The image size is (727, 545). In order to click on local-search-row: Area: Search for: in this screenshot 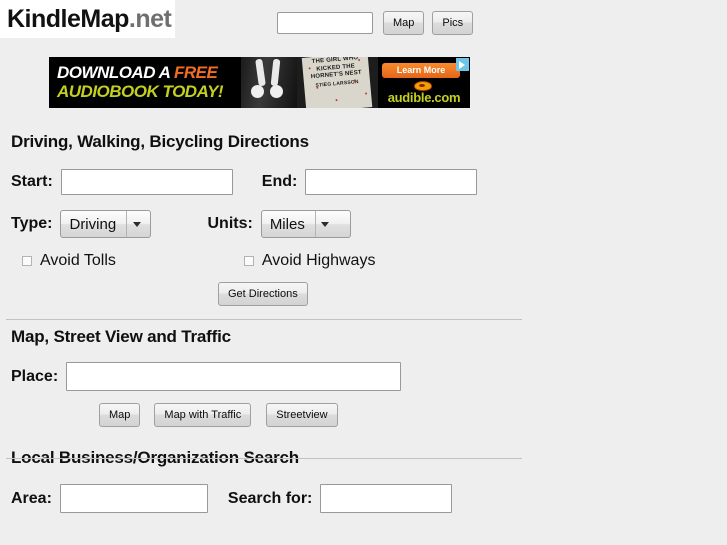, I will do `click(363, 498)`.